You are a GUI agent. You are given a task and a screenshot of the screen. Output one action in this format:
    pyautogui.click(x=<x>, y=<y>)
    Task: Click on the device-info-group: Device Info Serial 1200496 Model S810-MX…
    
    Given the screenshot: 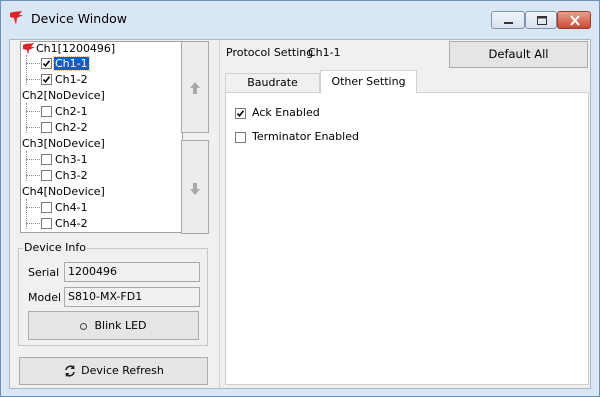 What is the action you would take?
    pyautogui.click(x=113, y=293)
    